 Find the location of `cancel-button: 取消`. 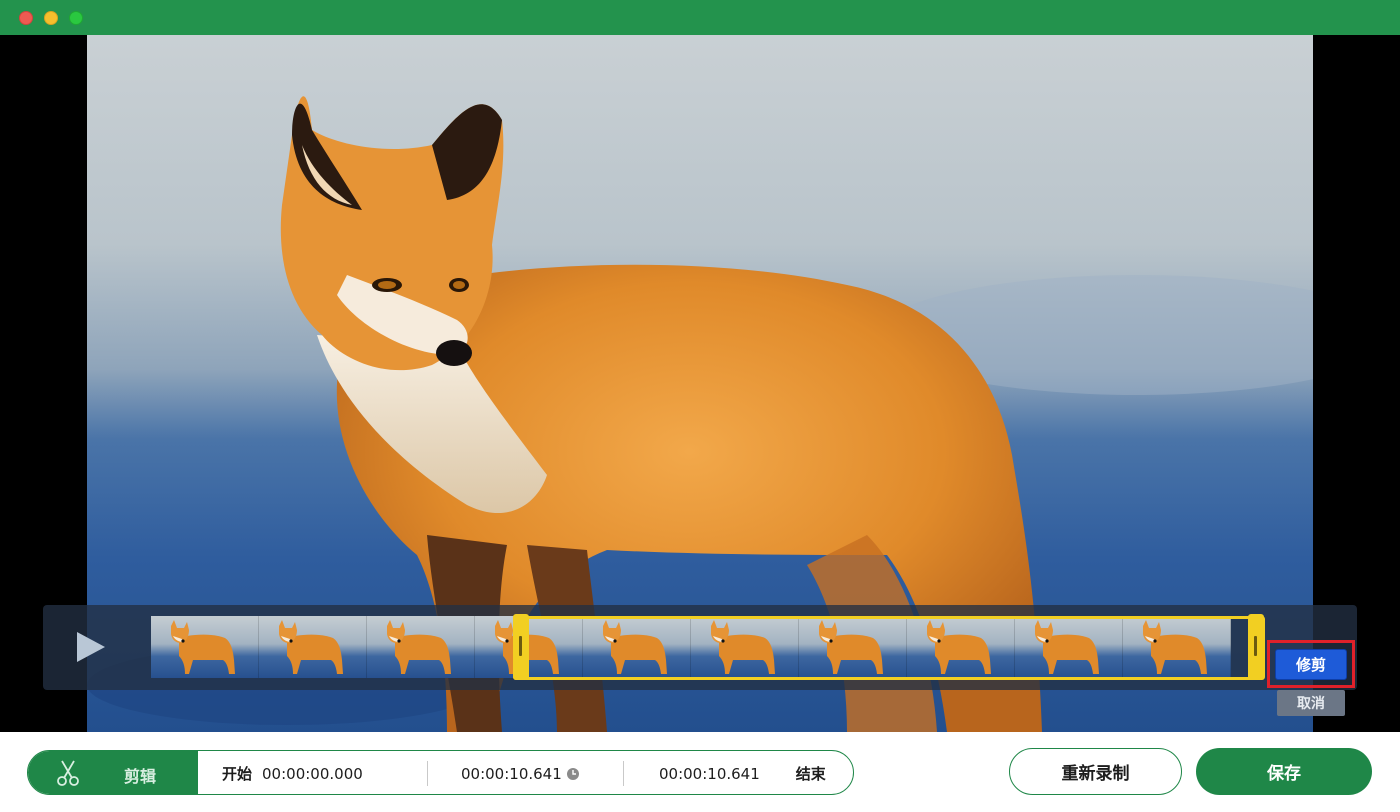

cancel-button: 取消 is located at coordinates (1311, 703).